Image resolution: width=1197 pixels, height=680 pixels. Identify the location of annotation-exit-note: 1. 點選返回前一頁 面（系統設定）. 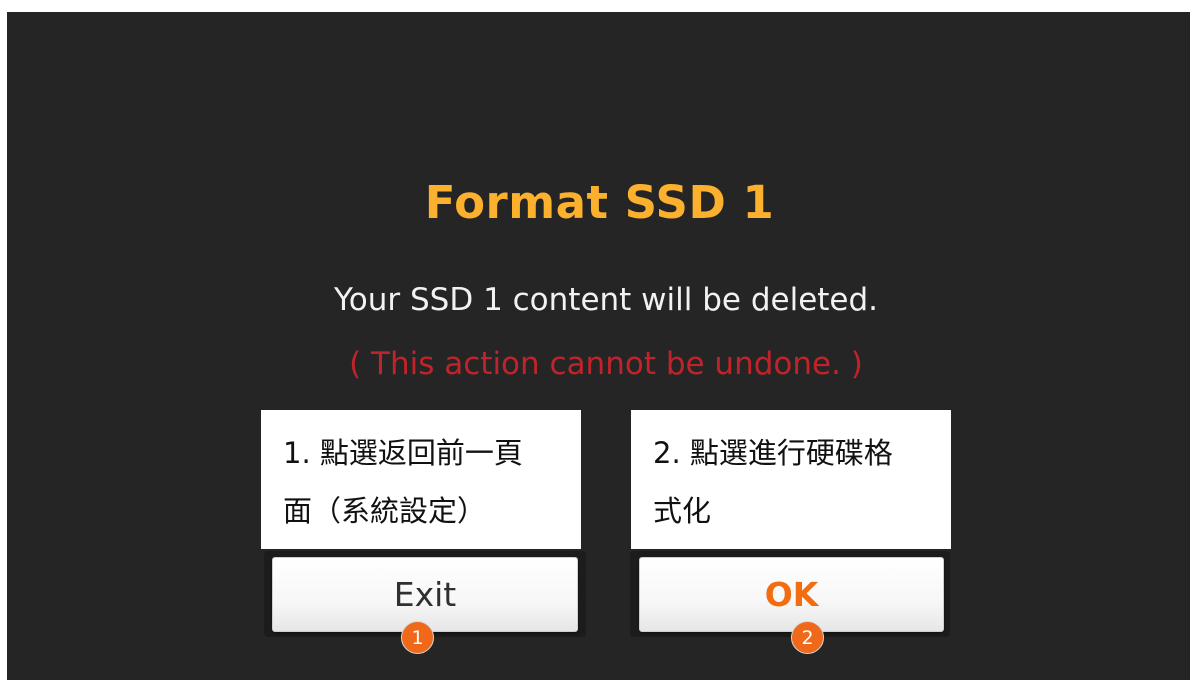
(421, 479).